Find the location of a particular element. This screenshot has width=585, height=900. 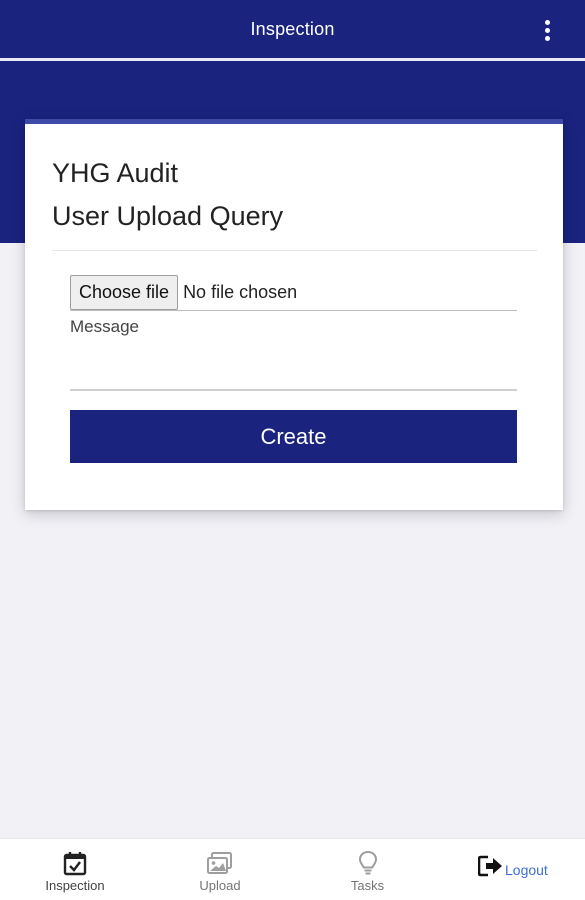

nav-label-logout: Logout is located at coordinates (526, 870).